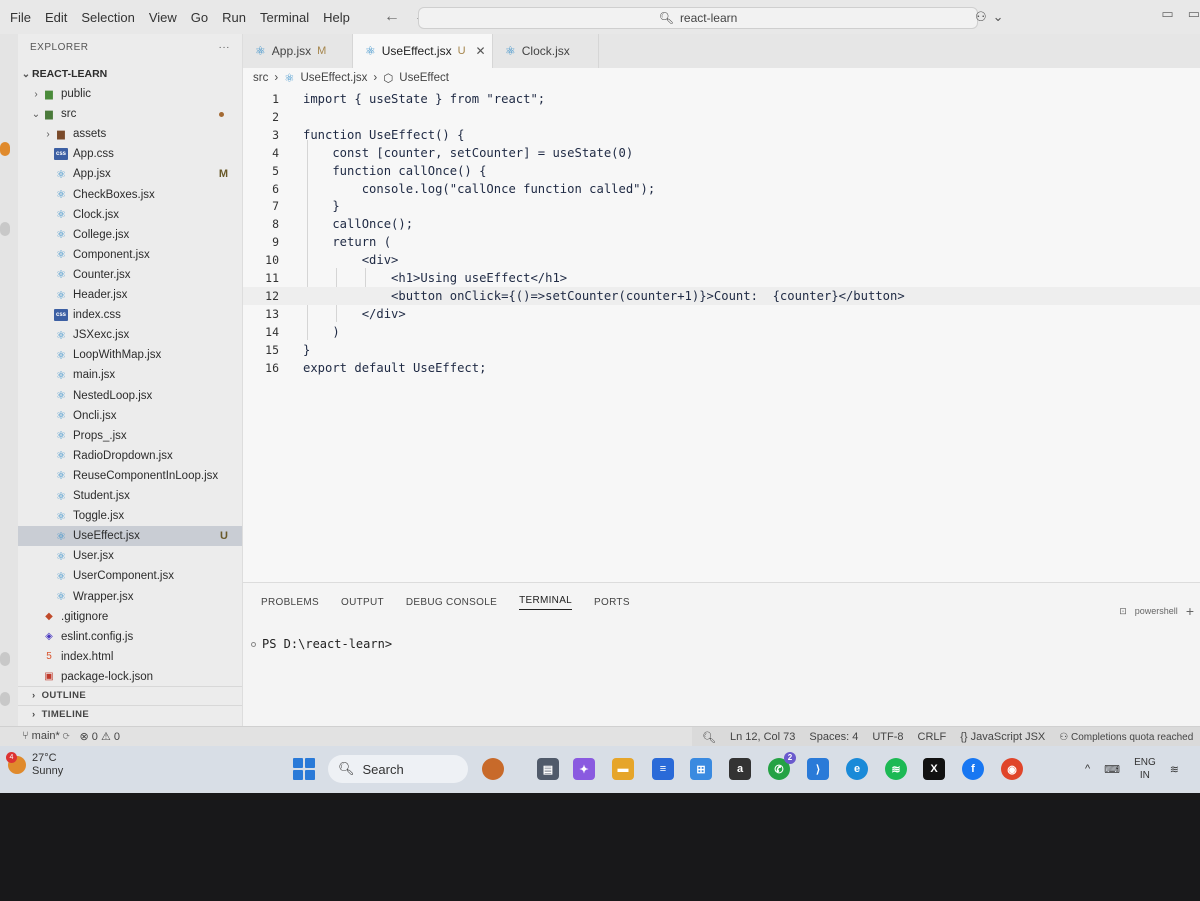 The width and height of the screenshot is (1200, 901). What do you see at coordinates (934, 769) in the screenshot?
I see `x-icon: X` at bounding box center [934, 769].